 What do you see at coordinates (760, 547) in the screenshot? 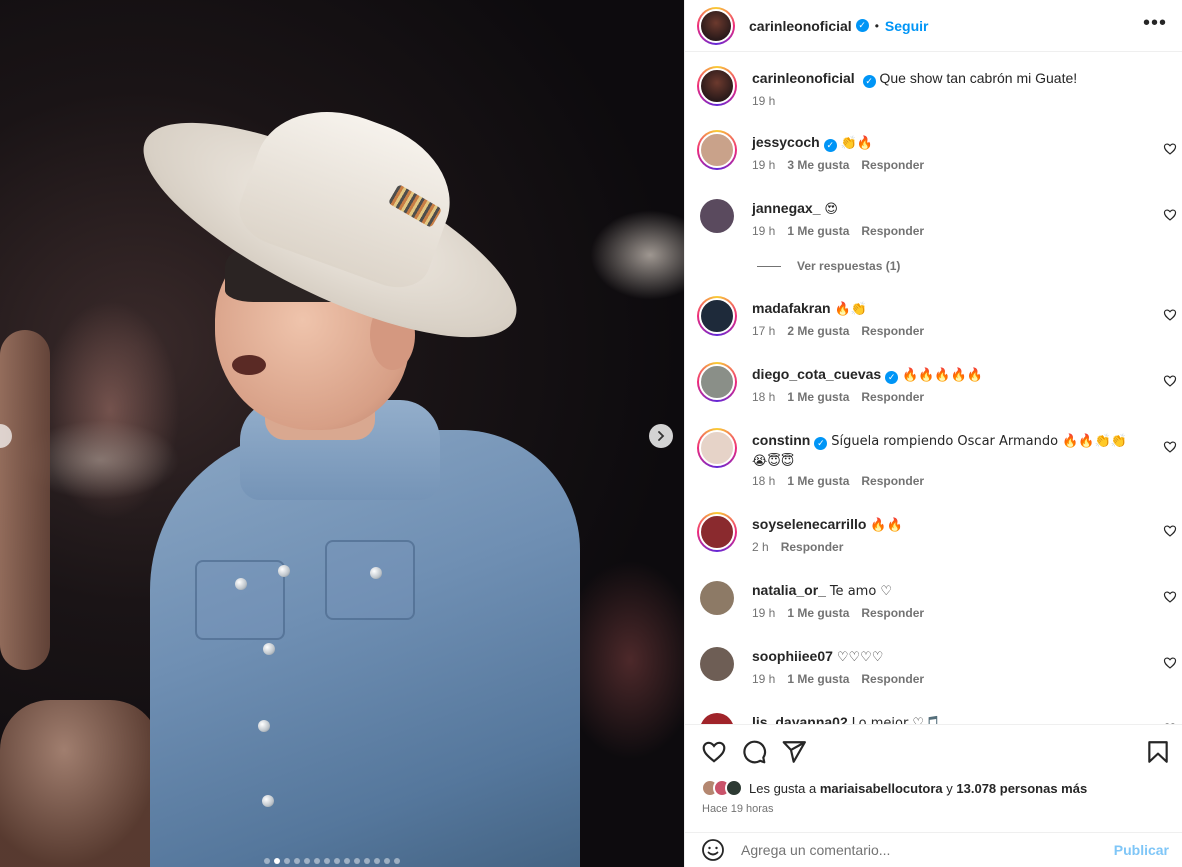
I see `comment-time: 2 h` at bounding box center [760, 547].